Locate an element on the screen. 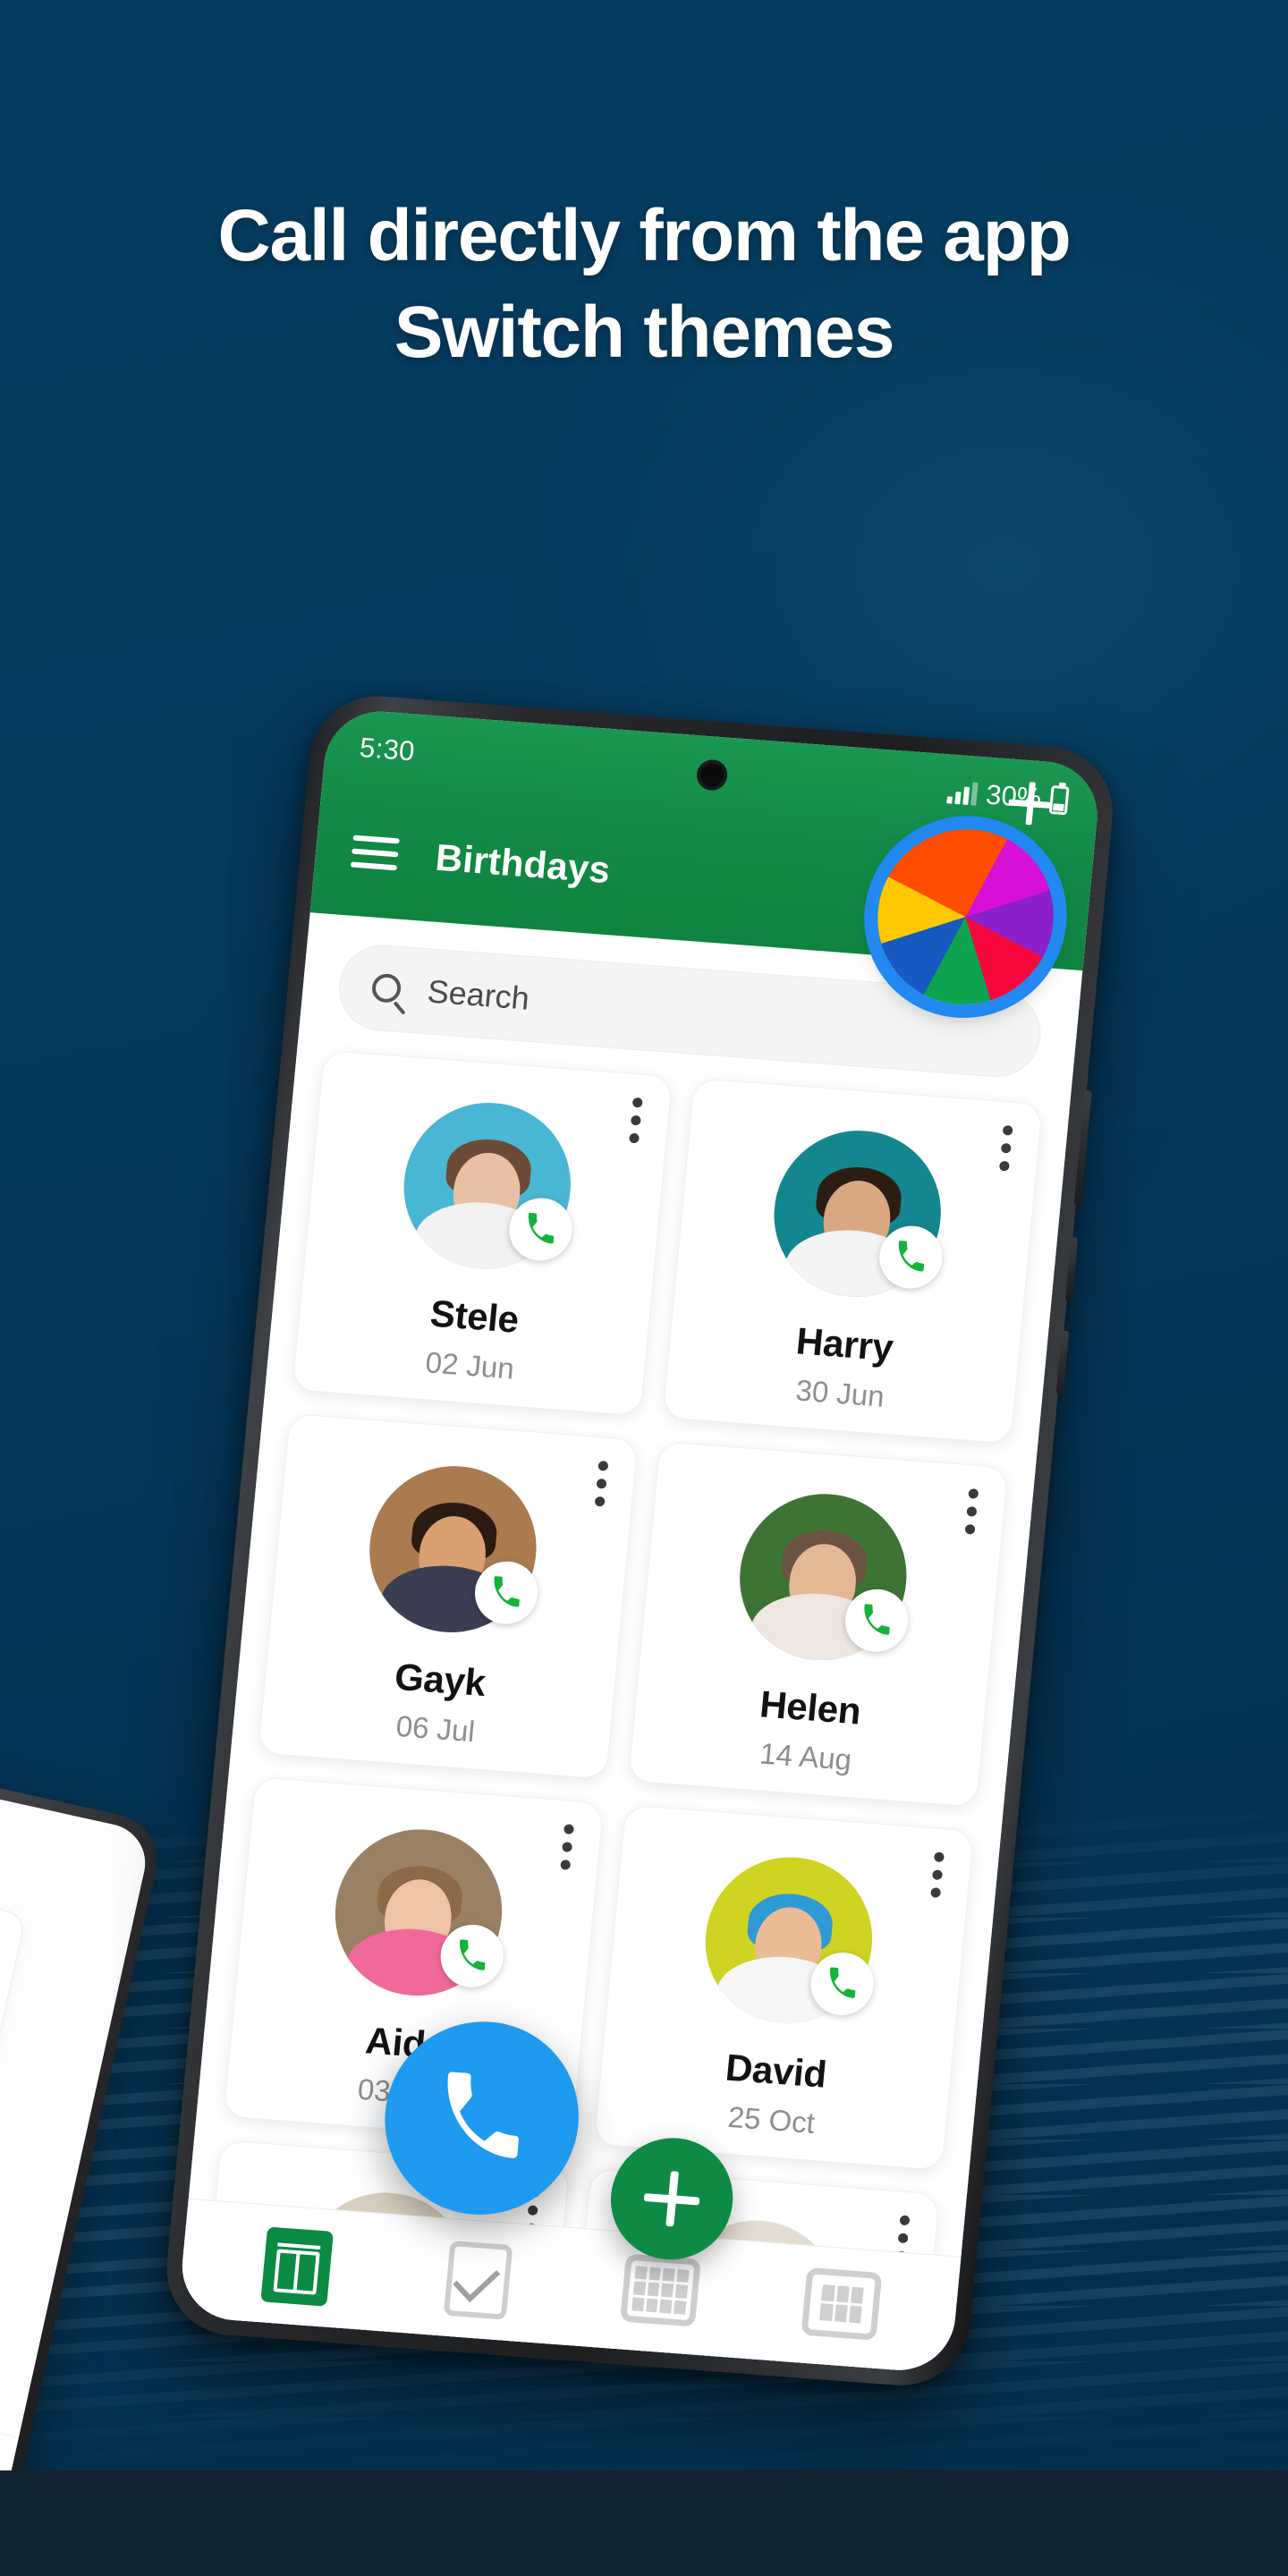 Image resolution: width=1288 pixels, height=2576 pixels. promo-headline: Call directly from the app Switch themes is located at coordinates (644, 284).